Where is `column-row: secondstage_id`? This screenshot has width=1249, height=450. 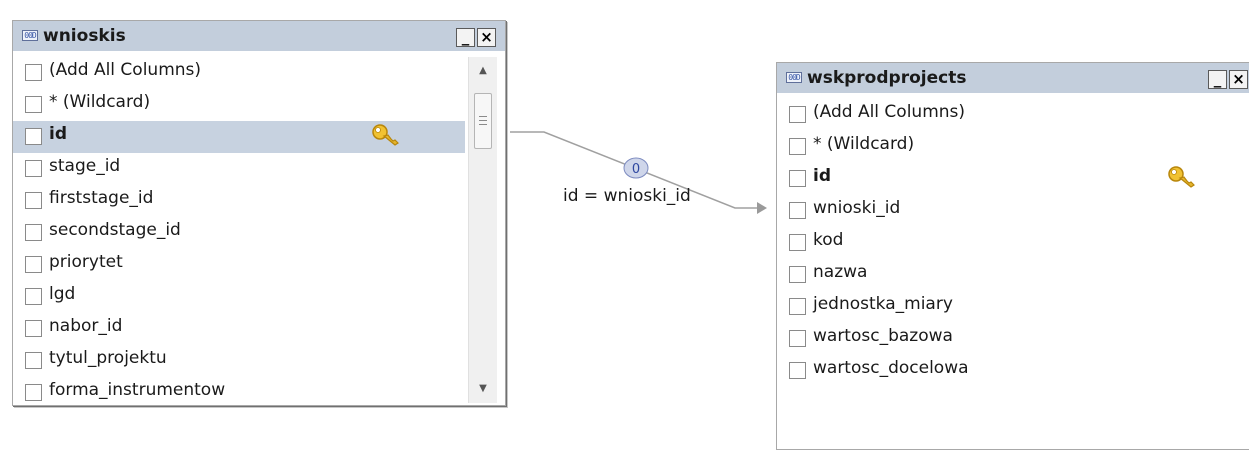 column-row: secondstage_id is located at coordinates (239, 233).